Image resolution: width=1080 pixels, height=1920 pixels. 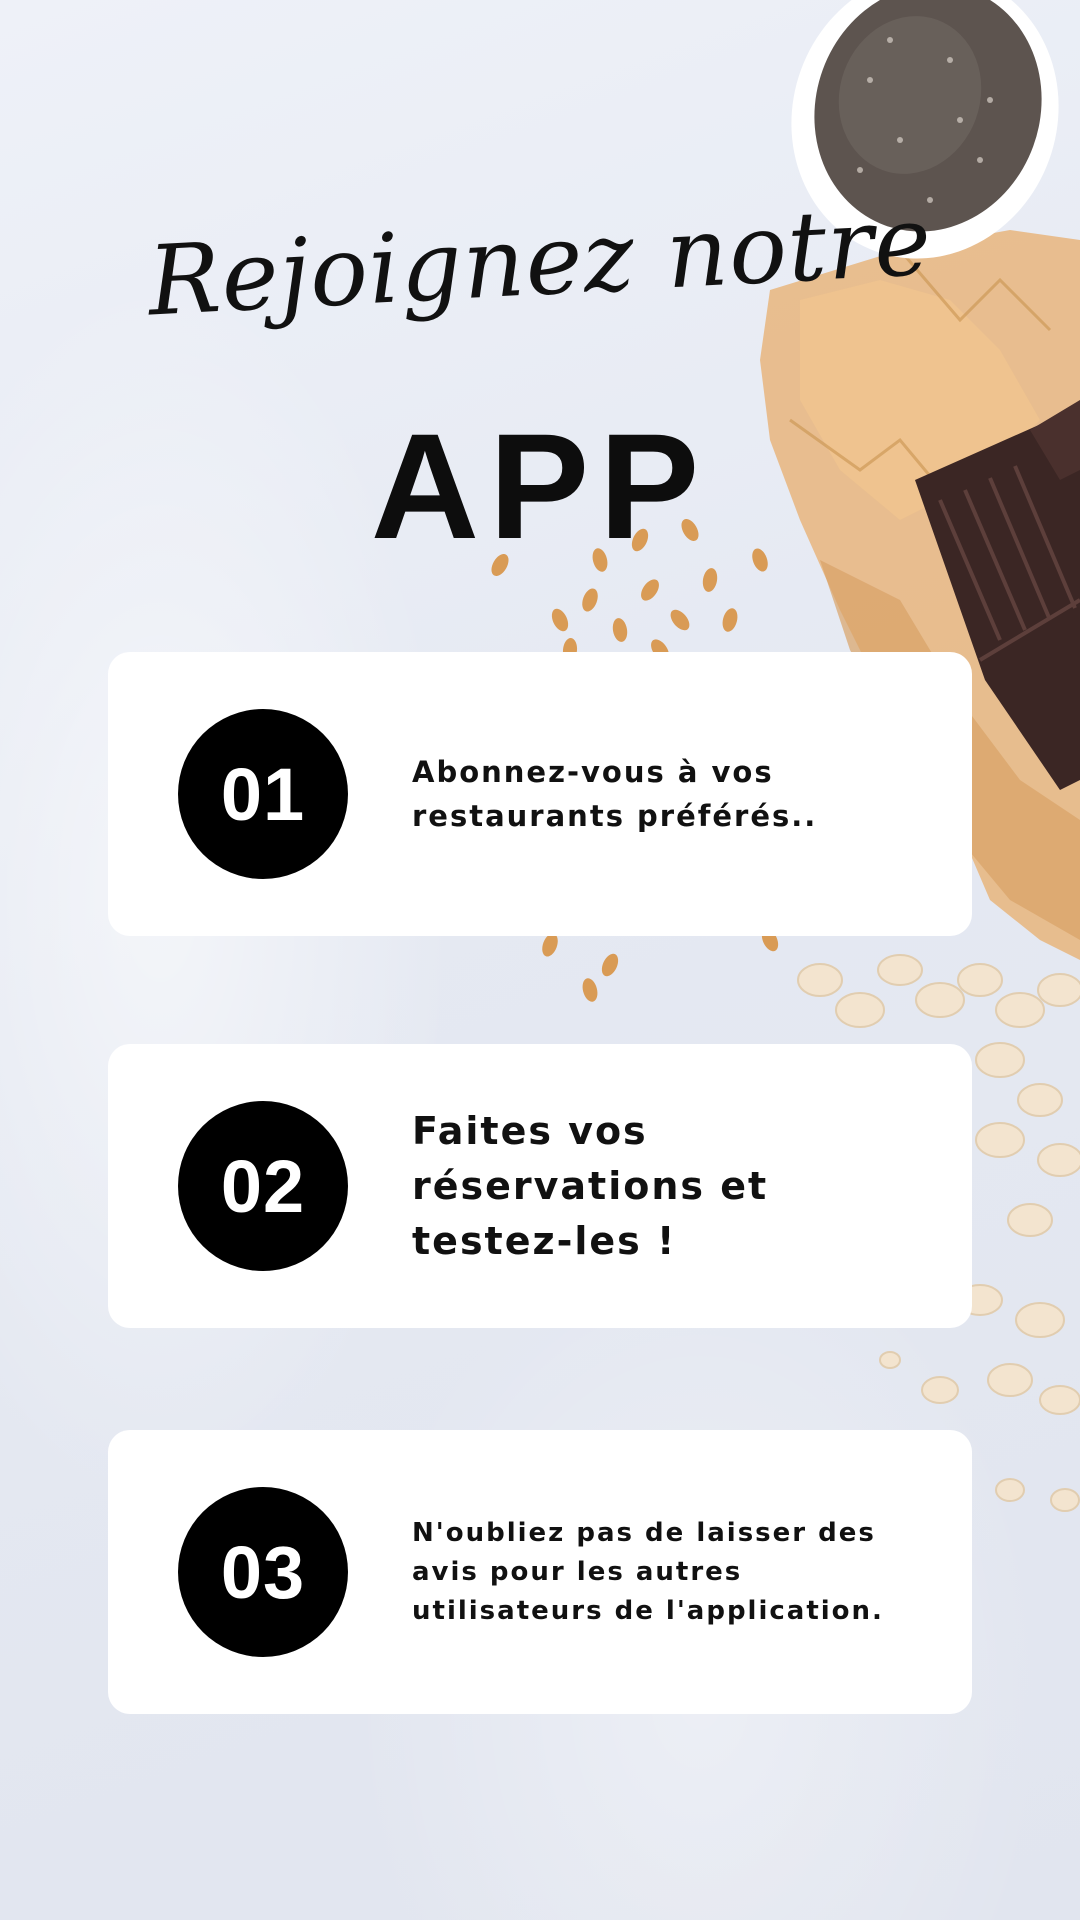 What do you see at coordinates (263, 794) in the screenshot?
I see `step-number-badge: 01` at bounding box center [263, 794].